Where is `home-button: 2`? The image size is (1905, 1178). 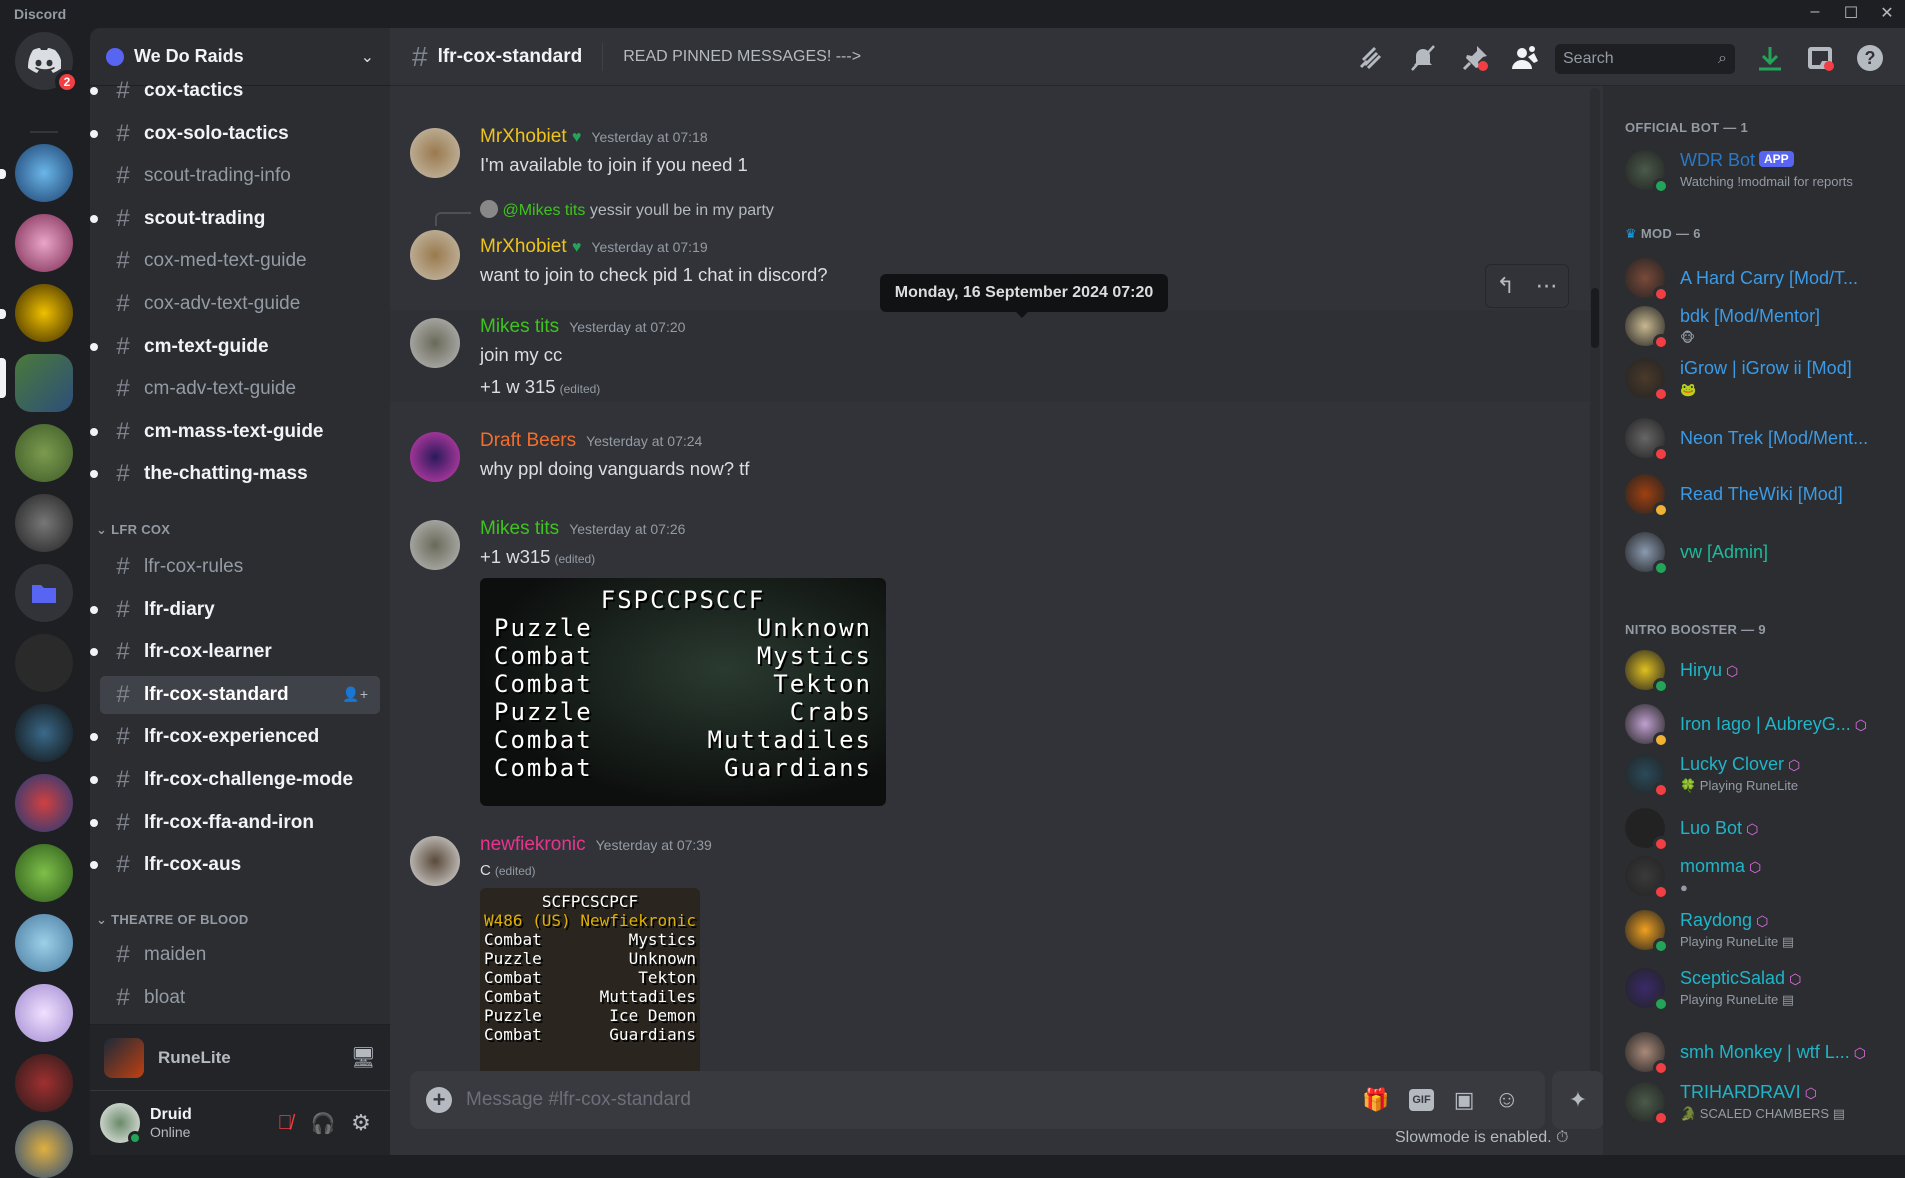
home-button: 2 is located at coordinates (47, 63).